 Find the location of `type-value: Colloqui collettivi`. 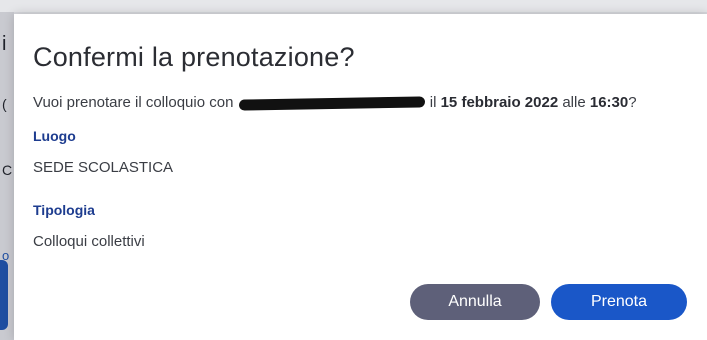

type-value: Colloqui collettivi is located at coordinates (89, 241).